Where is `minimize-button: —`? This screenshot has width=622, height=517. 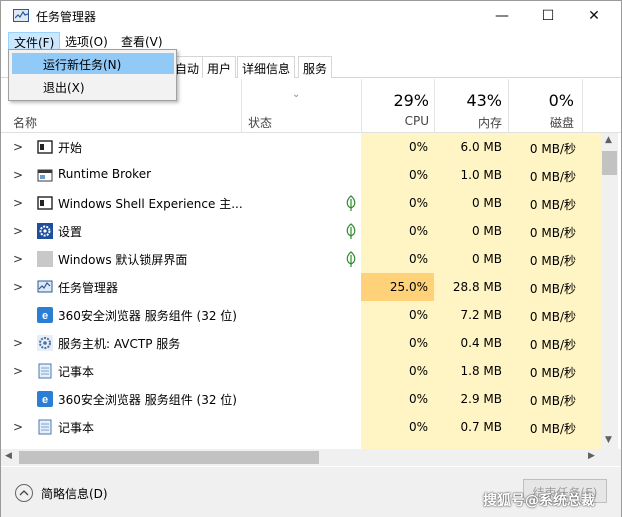
minimize-button: — is located at coordinates (502, 16).